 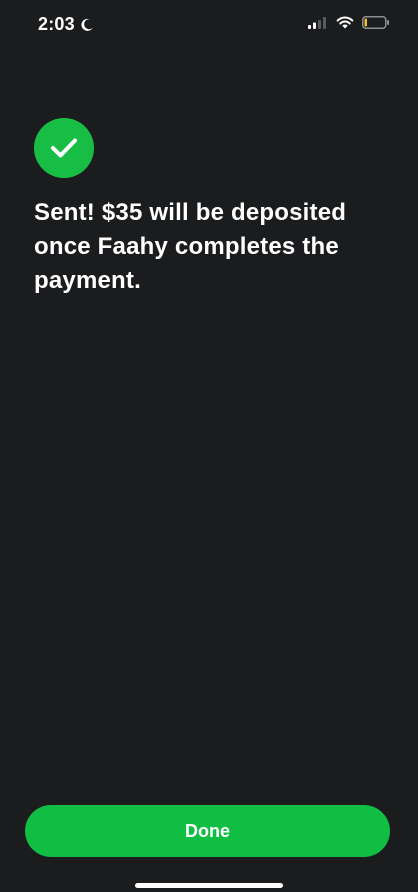 What do you see at coordinates (209, 885) in the screenshot?
I see `home-indicator` at bounding box center [209, 885].